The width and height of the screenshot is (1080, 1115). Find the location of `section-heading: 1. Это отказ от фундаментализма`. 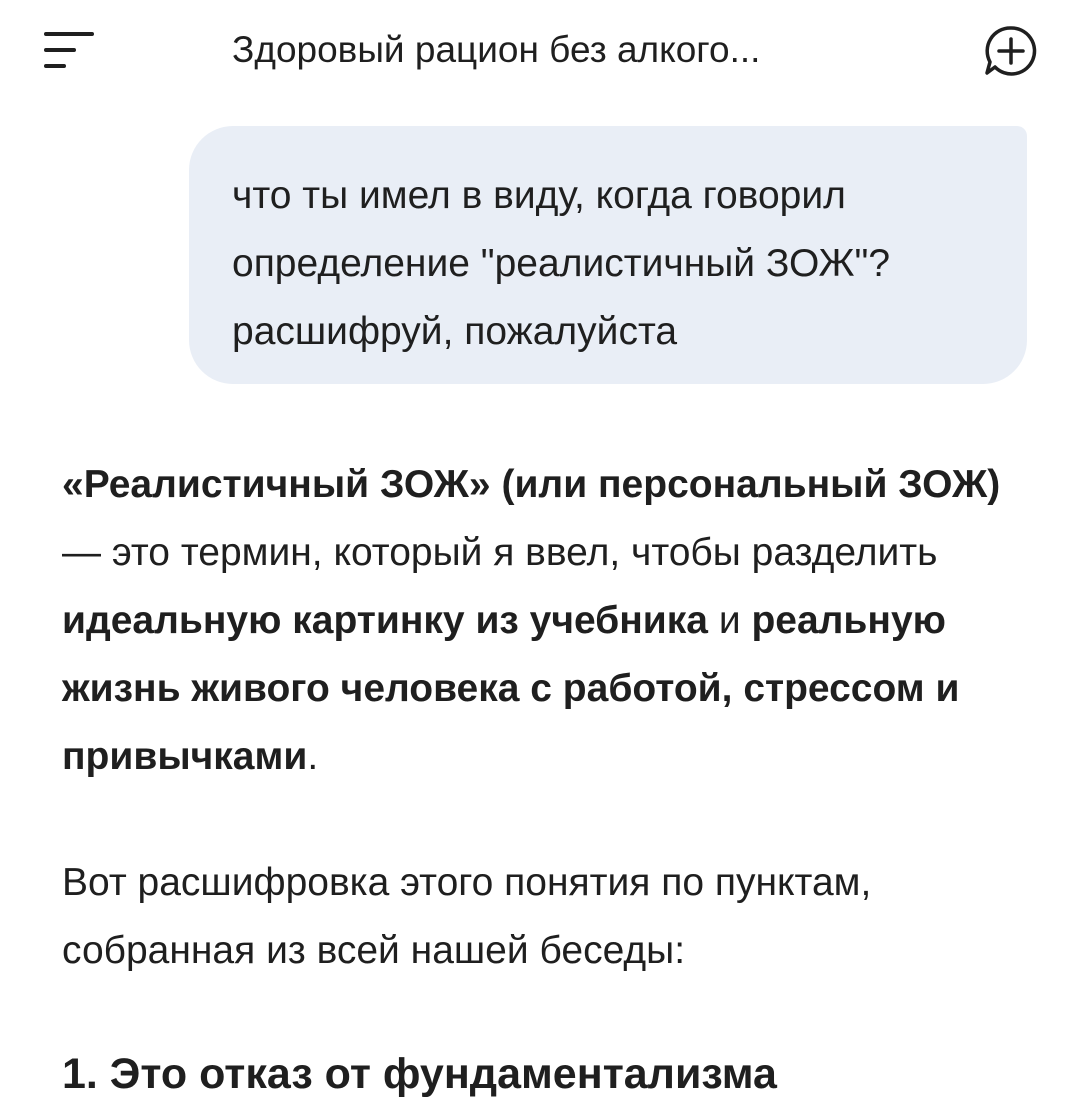

section-heading: 1. Это отказ от фундаментализма is located at coordinates (419, 1074).